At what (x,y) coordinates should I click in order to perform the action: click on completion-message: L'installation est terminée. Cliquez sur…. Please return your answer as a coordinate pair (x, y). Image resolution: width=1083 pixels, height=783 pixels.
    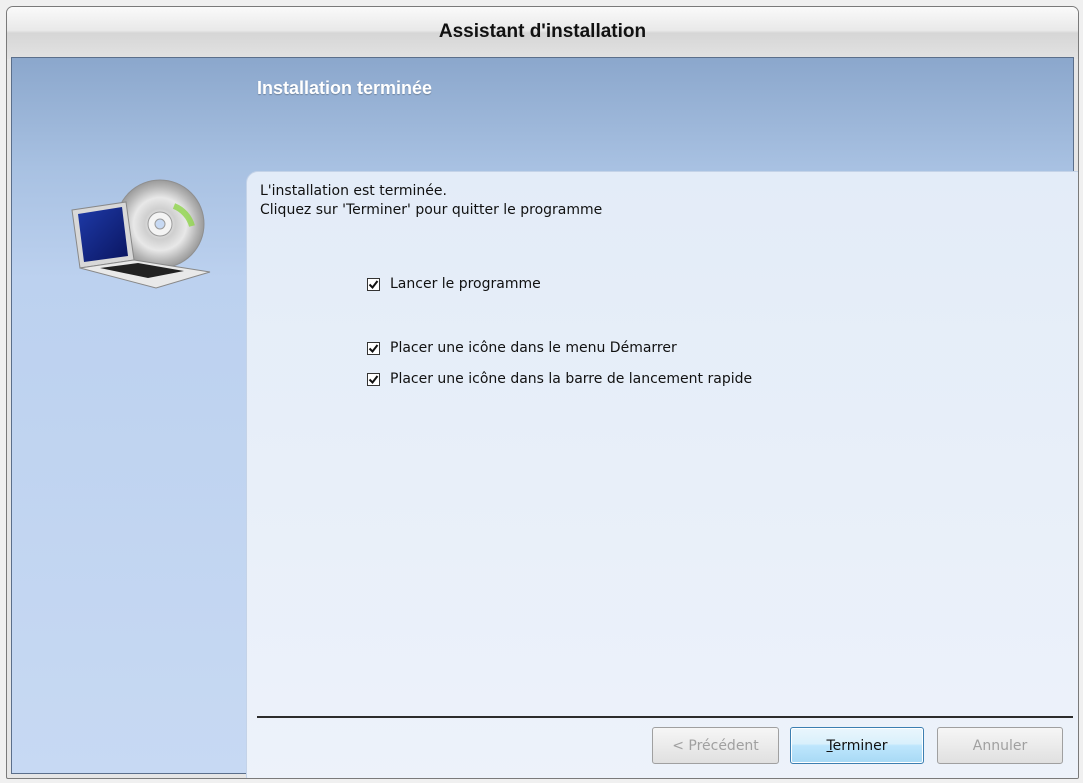
    Looking at the image, I should click on (431, 201).